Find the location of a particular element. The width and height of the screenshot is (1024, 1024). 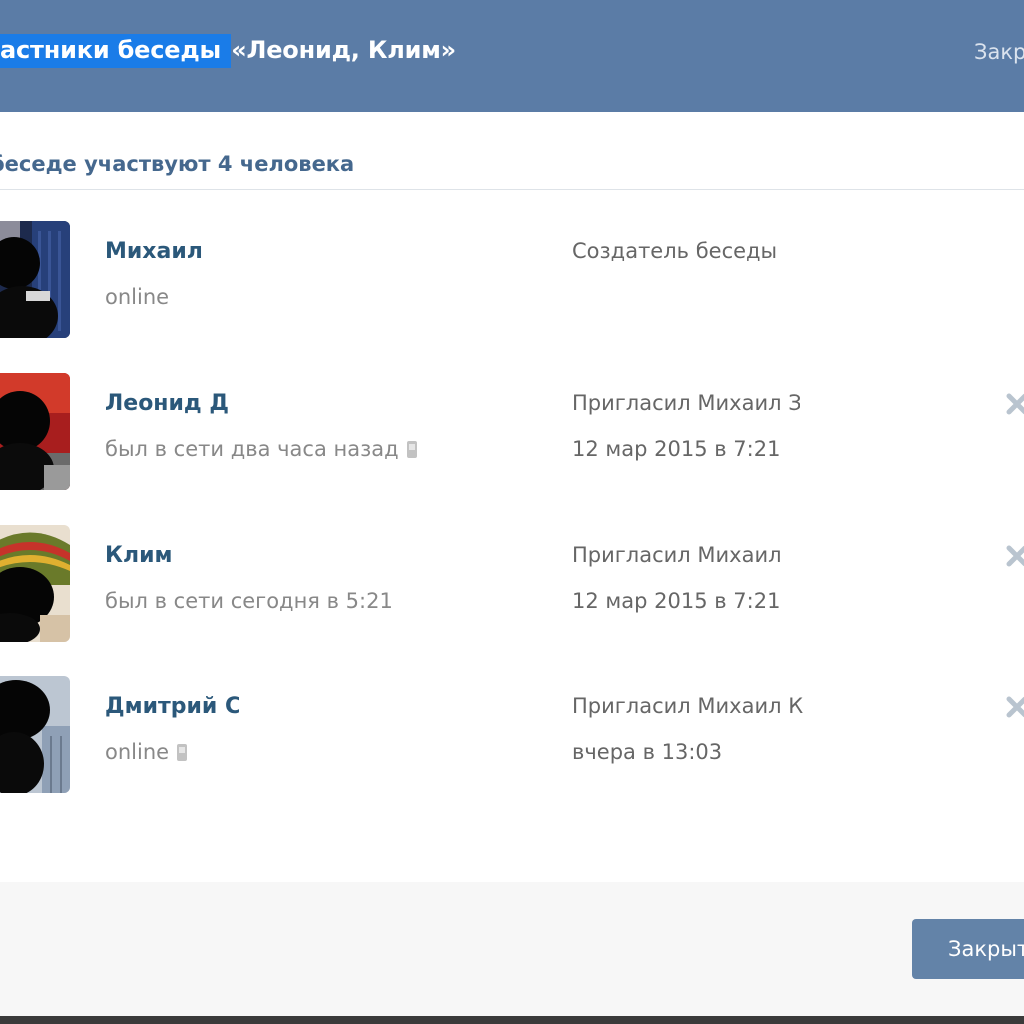

members-count-title: беседе участвуют 4 человека is located at coordinates (177, 164).